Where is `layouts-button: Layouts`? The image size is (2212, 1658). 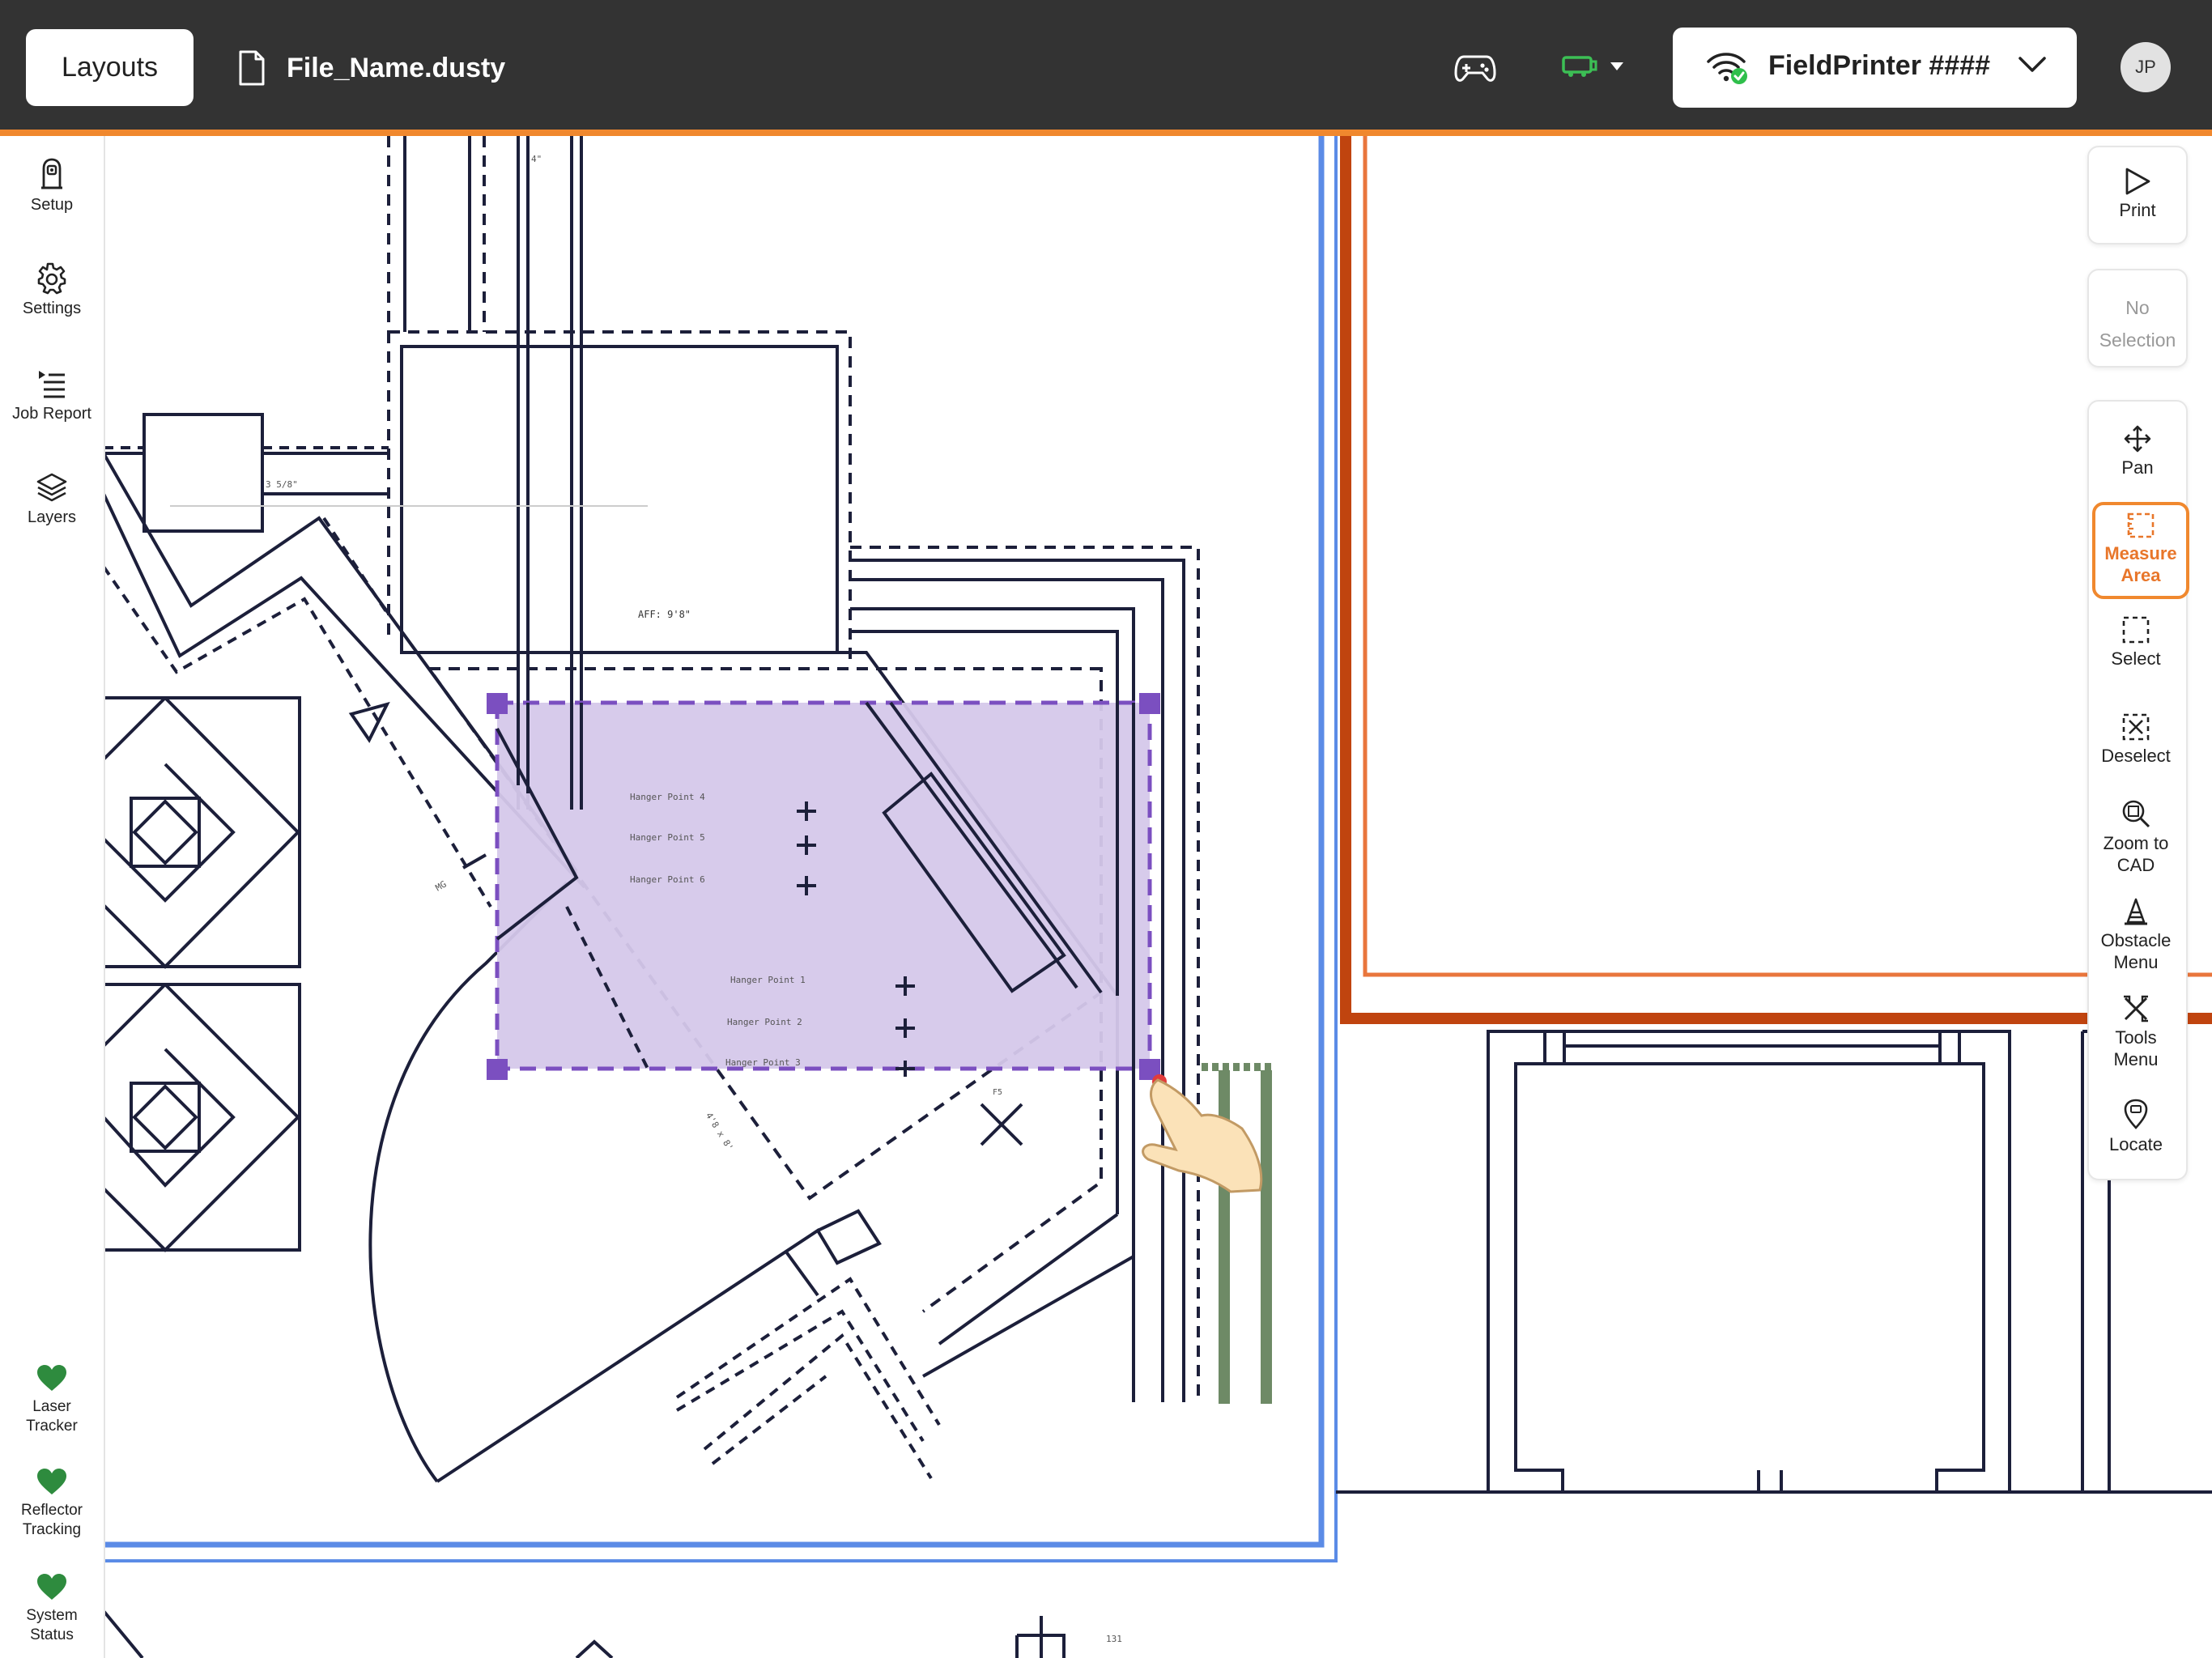
layouts-button: Layouts is located at coordinates (110, 67).